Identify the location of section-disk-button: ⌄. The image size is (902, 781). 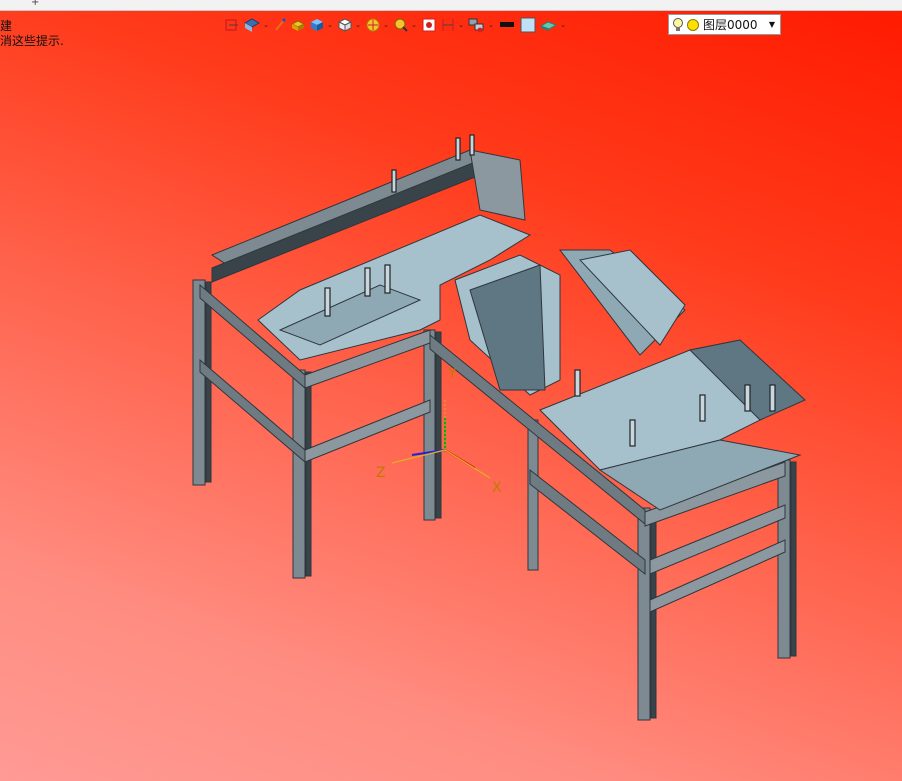
(377, 25).